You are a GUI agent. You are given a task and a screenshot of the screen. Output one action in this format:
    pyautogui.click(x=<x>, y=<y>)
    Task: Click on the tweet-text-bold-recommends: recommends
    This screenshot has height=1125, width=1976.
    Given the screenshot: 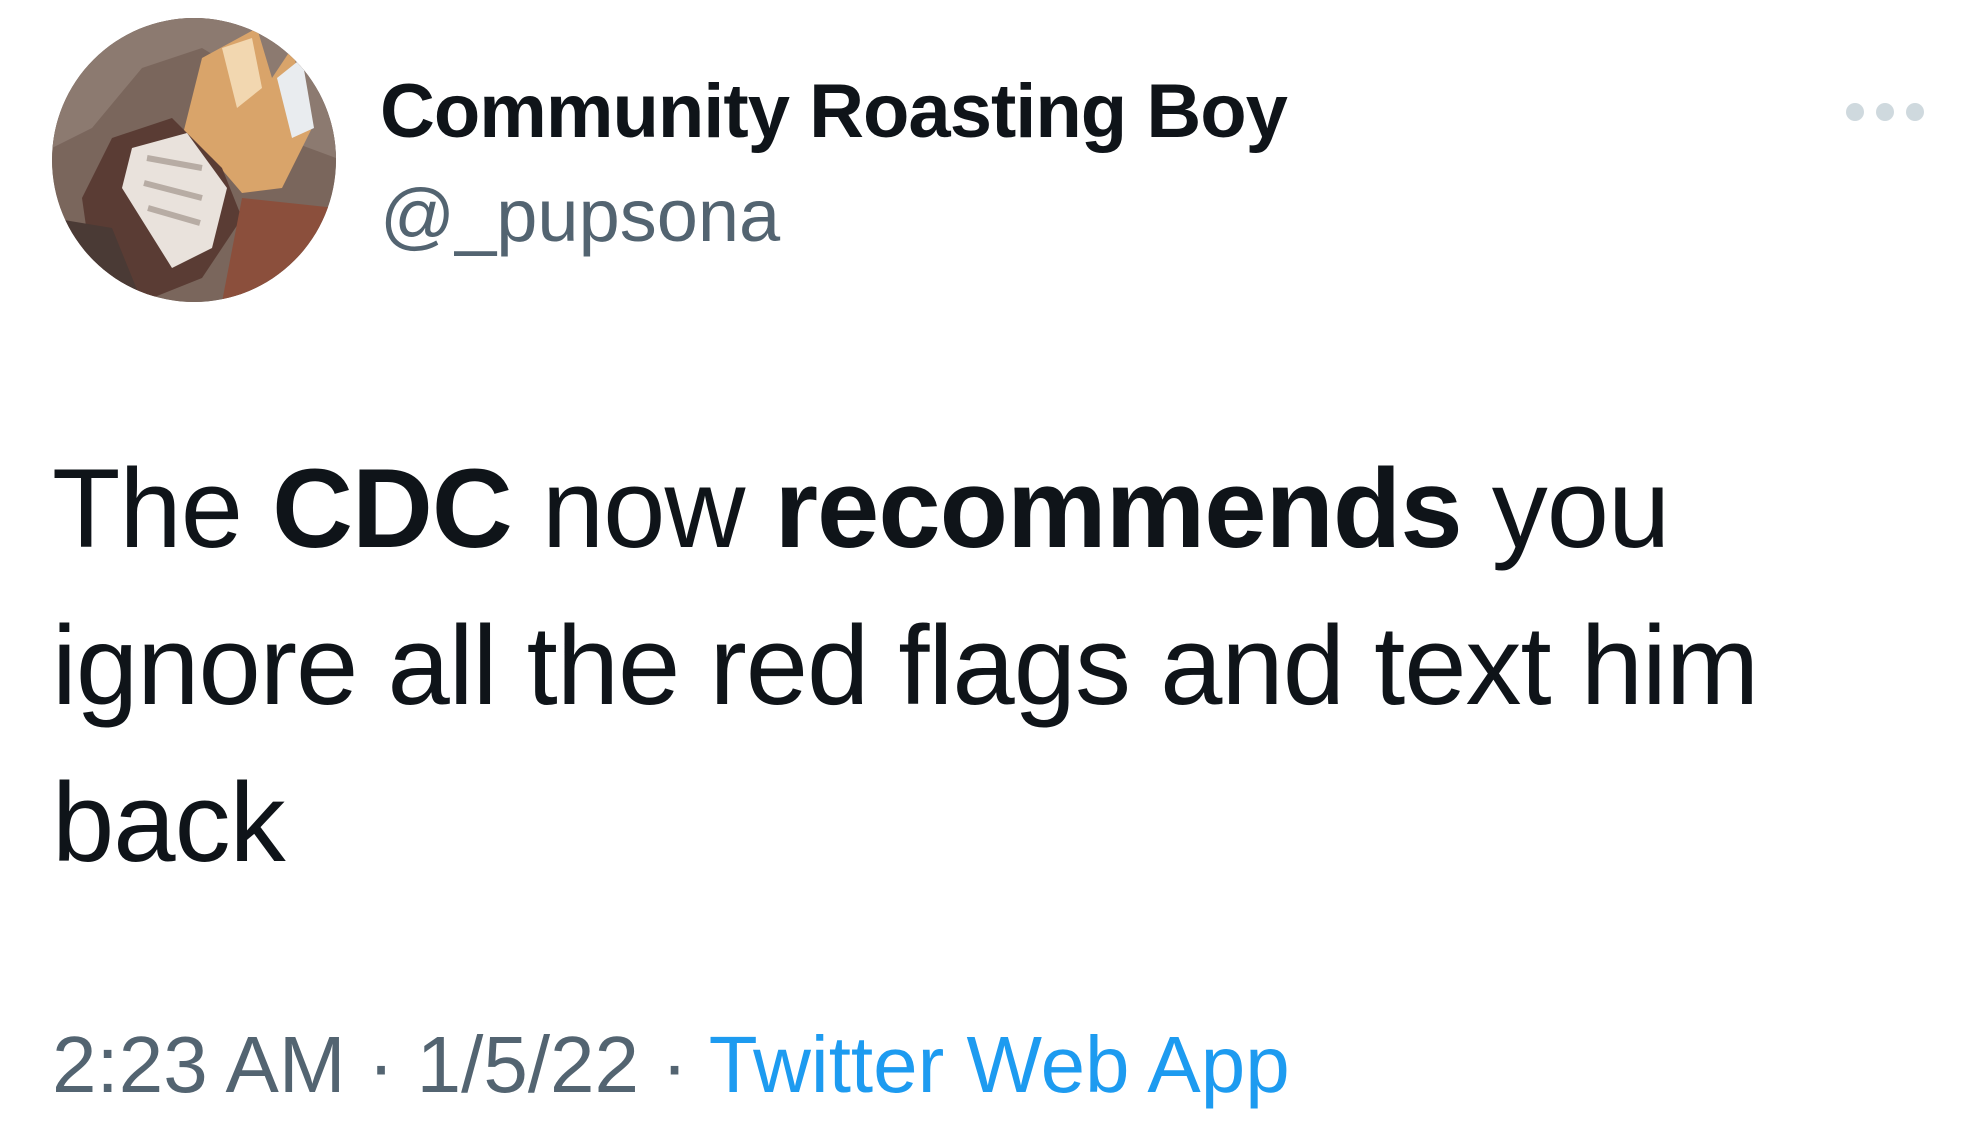 What is the action you would take?
    pyautogui.click(x=1118, y=508)
    